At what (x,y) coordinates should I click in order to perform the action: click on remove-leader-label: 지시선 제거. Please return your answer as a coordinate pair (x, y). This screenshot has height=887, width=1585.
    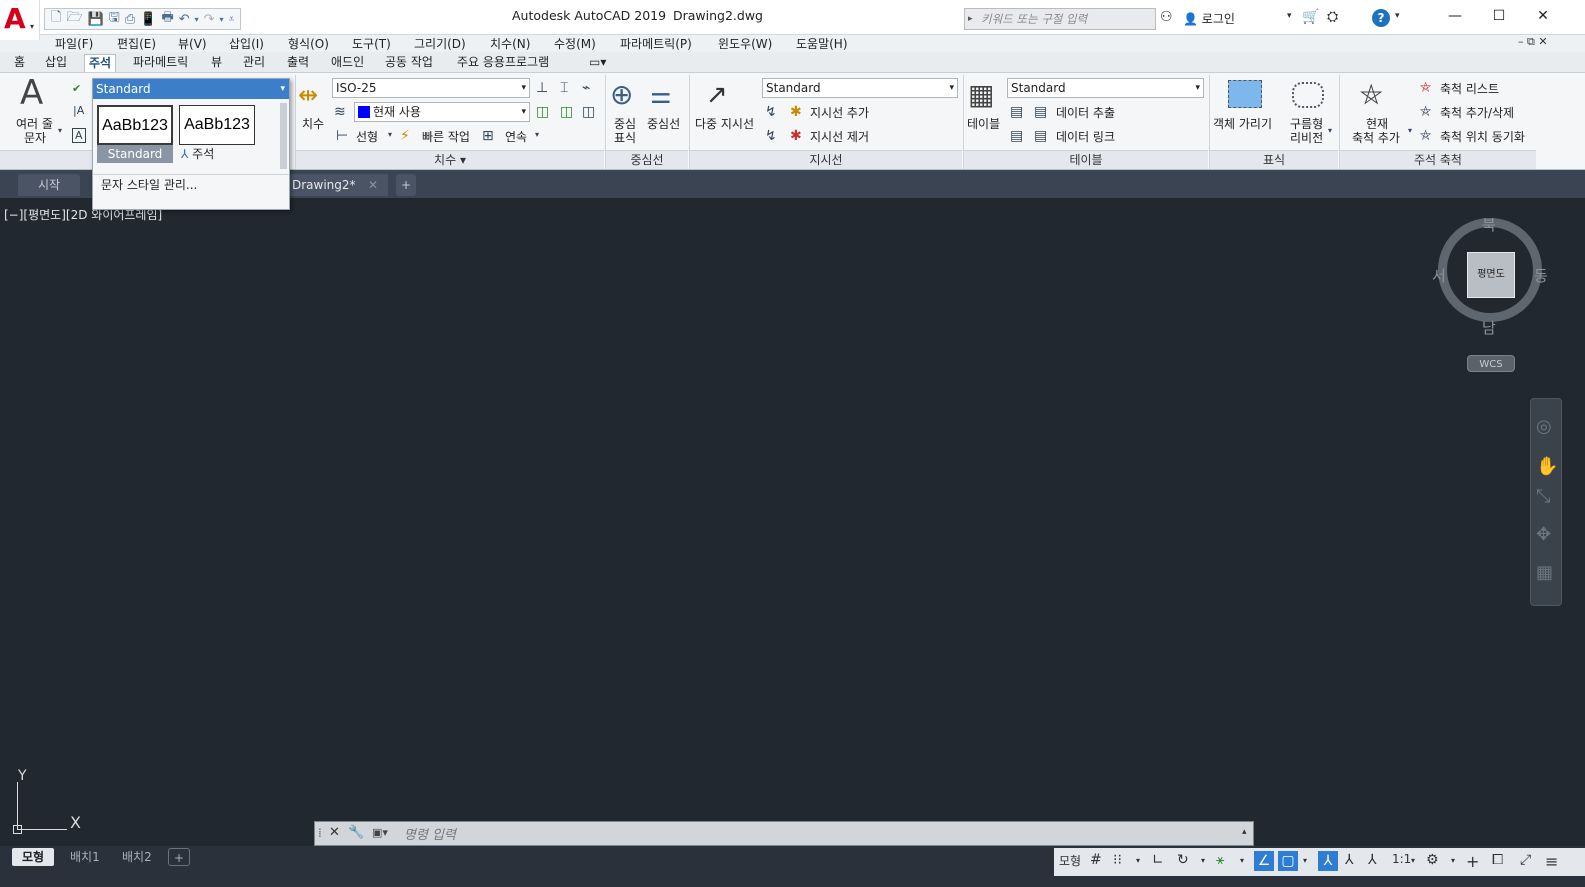
    Looking at the image, I should click on (839, 136).